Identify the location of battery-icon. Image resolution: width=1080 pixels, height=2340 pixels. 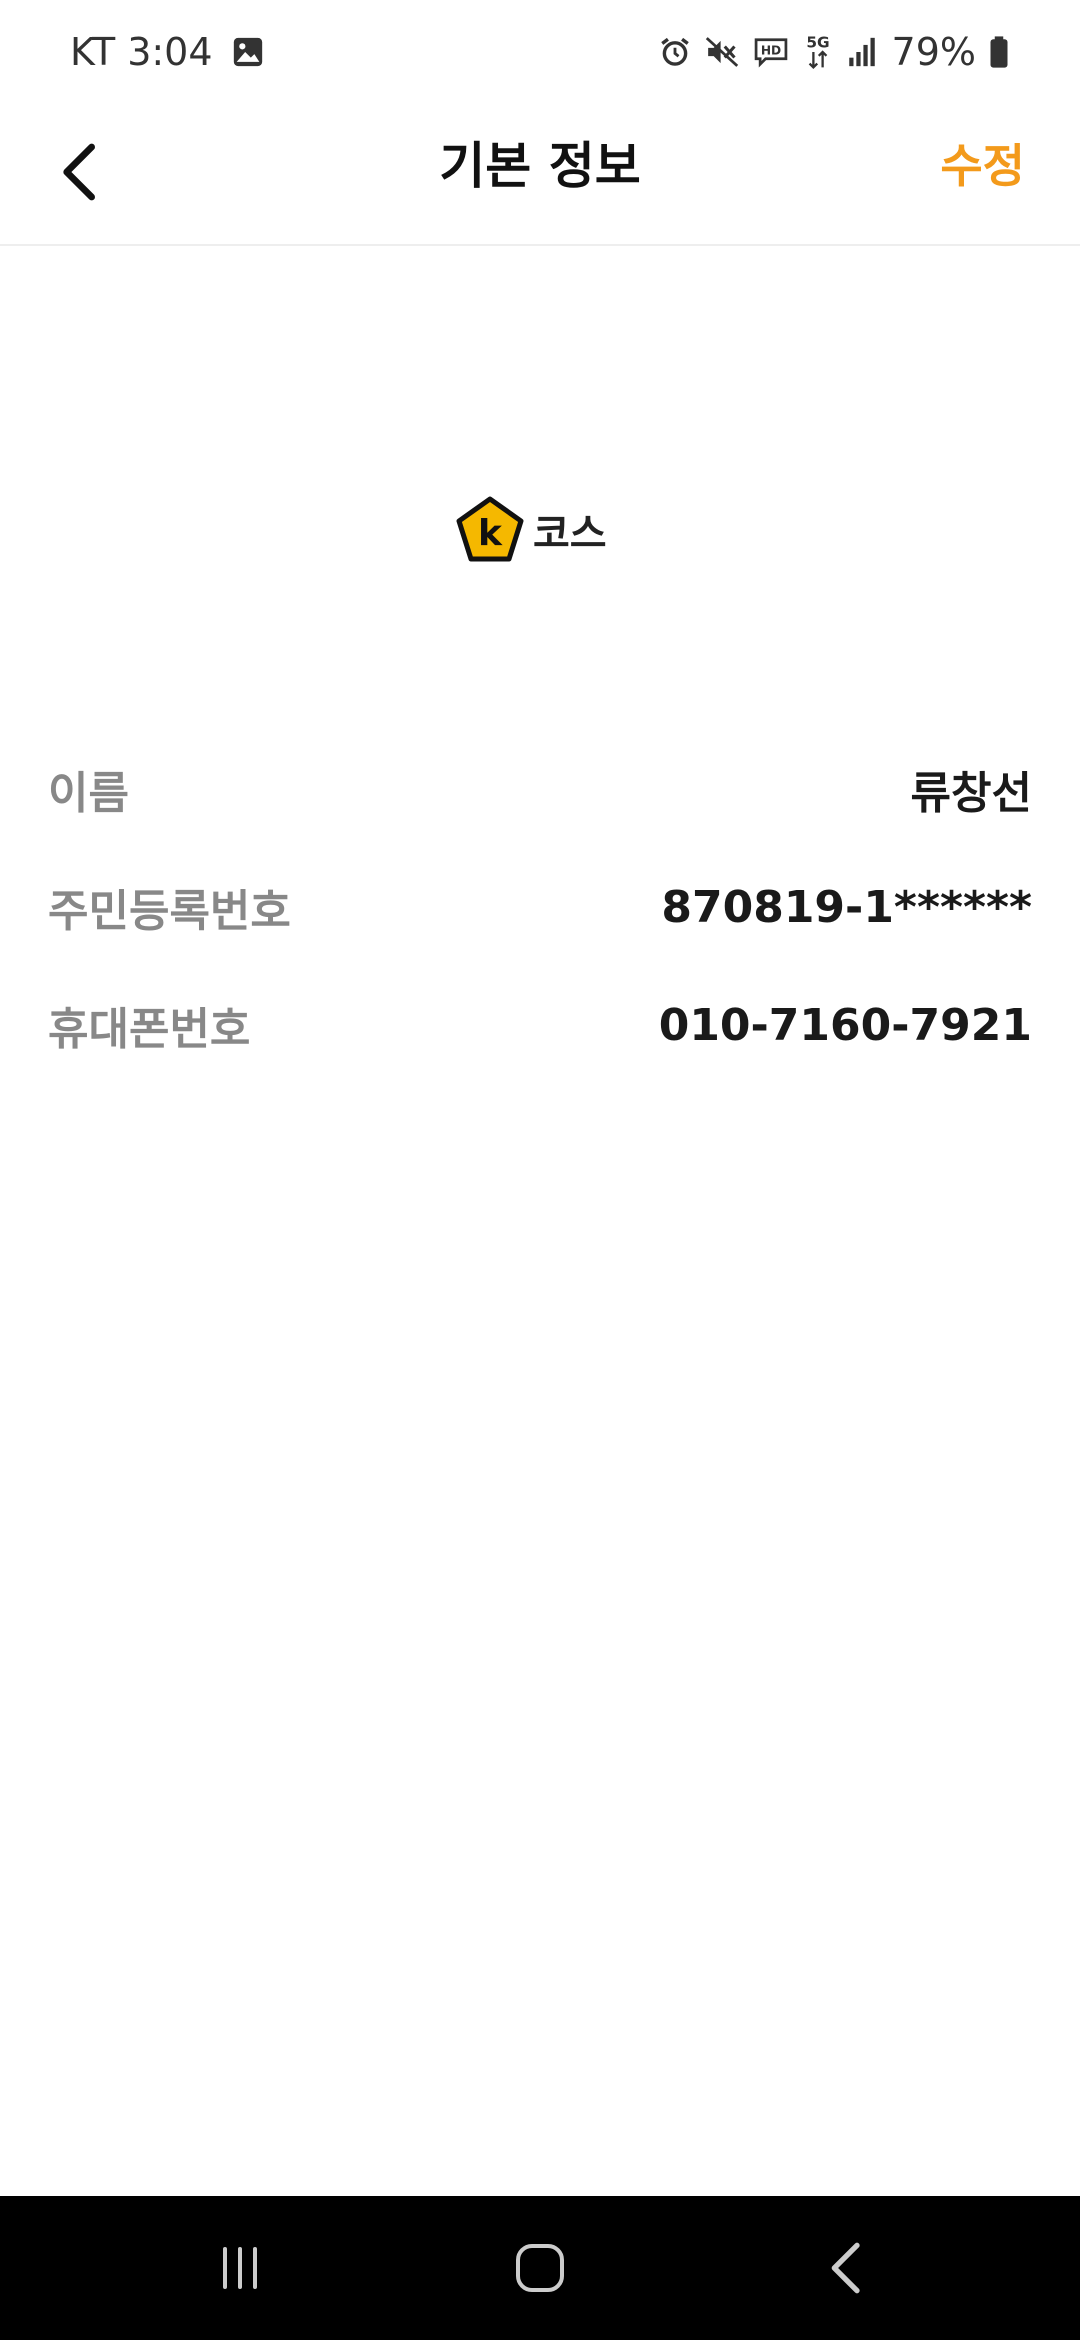
(999, 52).